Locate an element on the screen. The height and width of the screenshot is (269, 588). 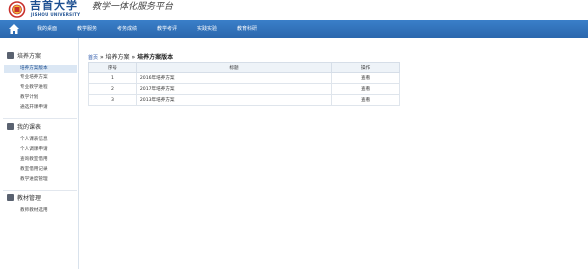
sidebar-item-classroom-records: 教室借用记录 is located at coordinates (40, 170).